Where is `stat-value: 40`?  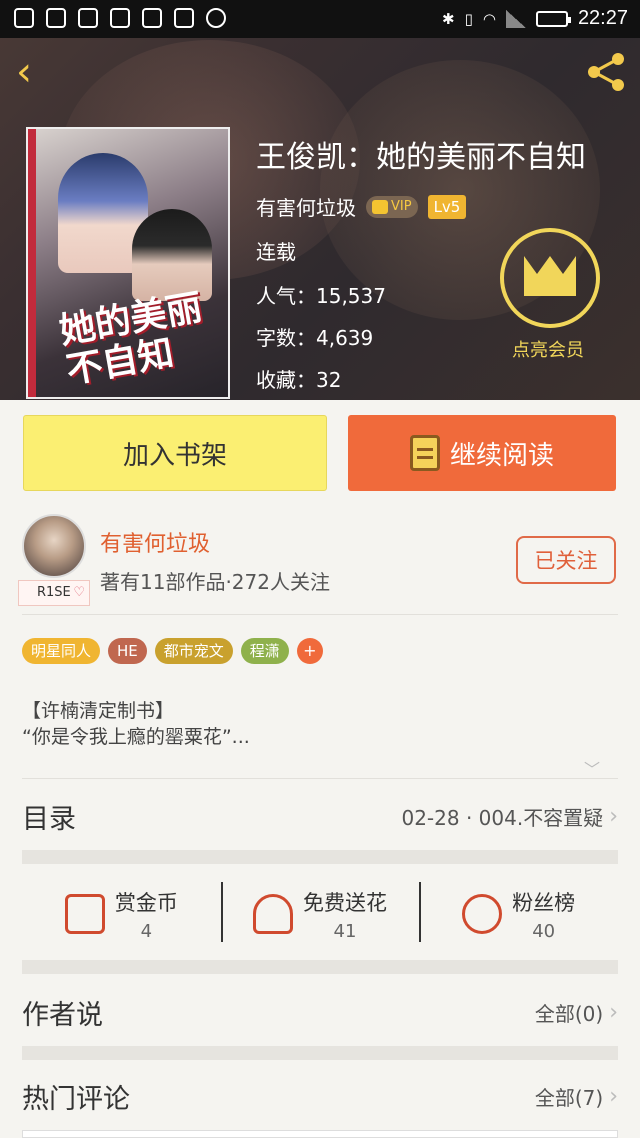 stat-value: 40 is located at coordinates (544, 931).